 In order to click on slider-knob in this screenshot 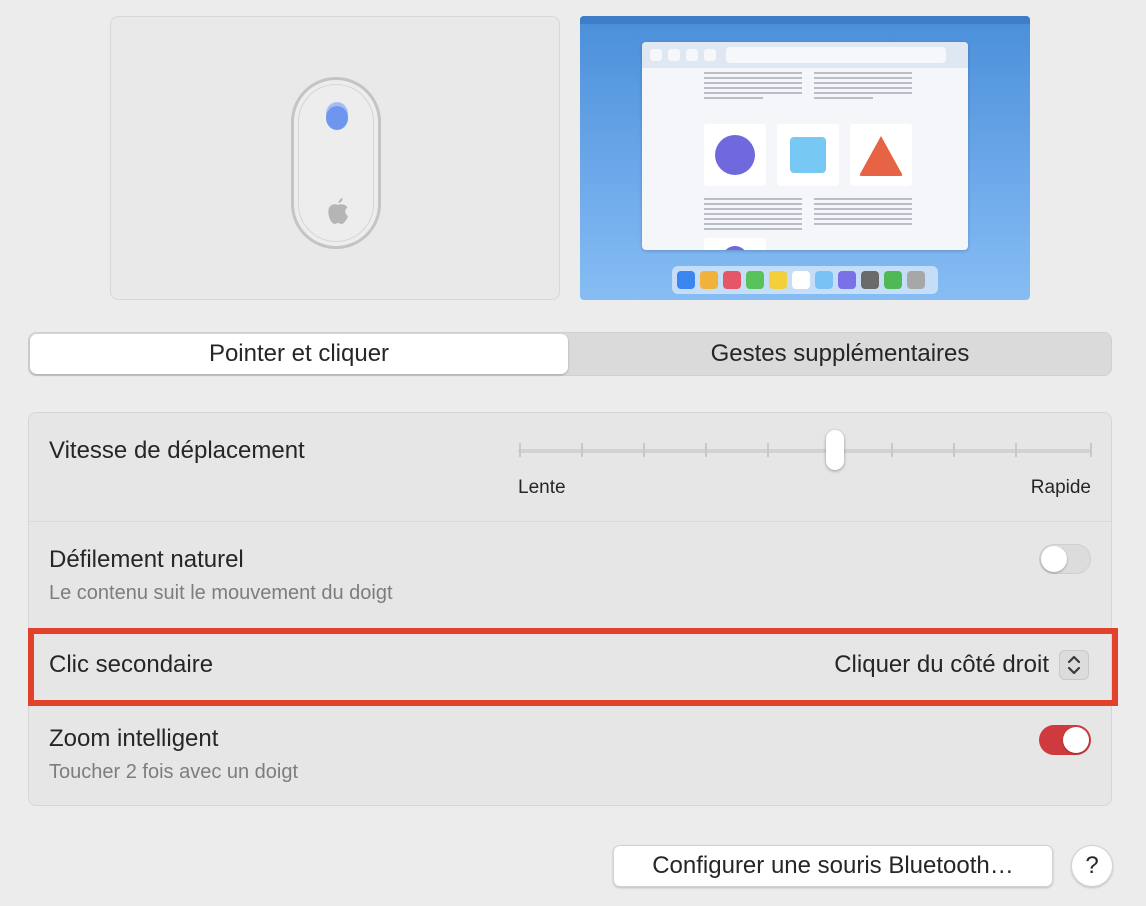, I will do `click(835, 450)`.